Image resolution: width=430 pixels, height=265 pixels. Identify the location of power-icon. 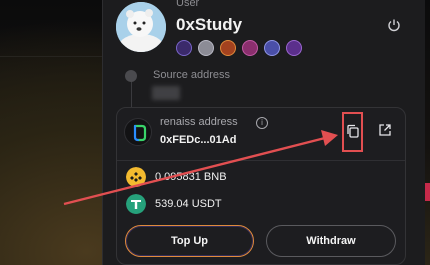
(394, 25).